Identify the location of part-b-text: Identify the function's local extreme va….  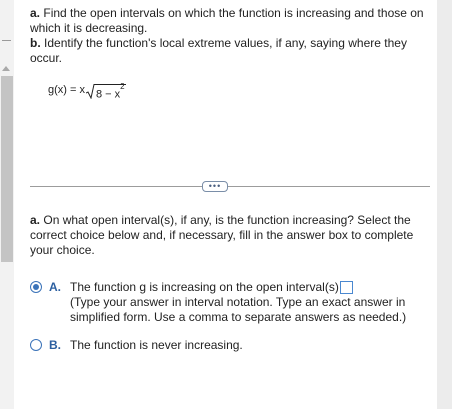
(218, 50).